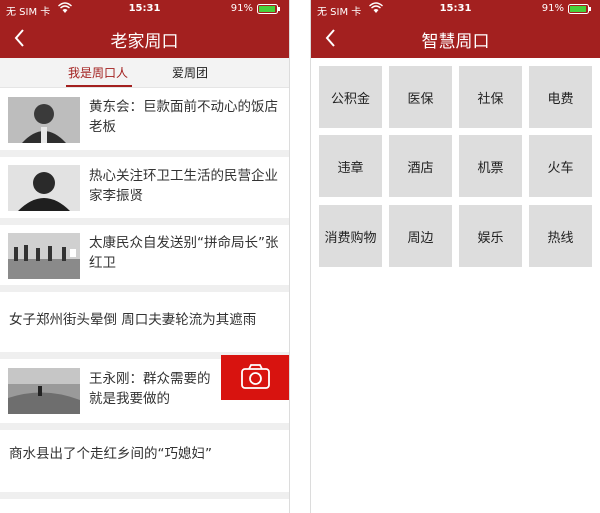 The image size is (600, 513). I want to click on news-item: 太康民众自发送别“拼命局长”张红卫, so click(144, 255).